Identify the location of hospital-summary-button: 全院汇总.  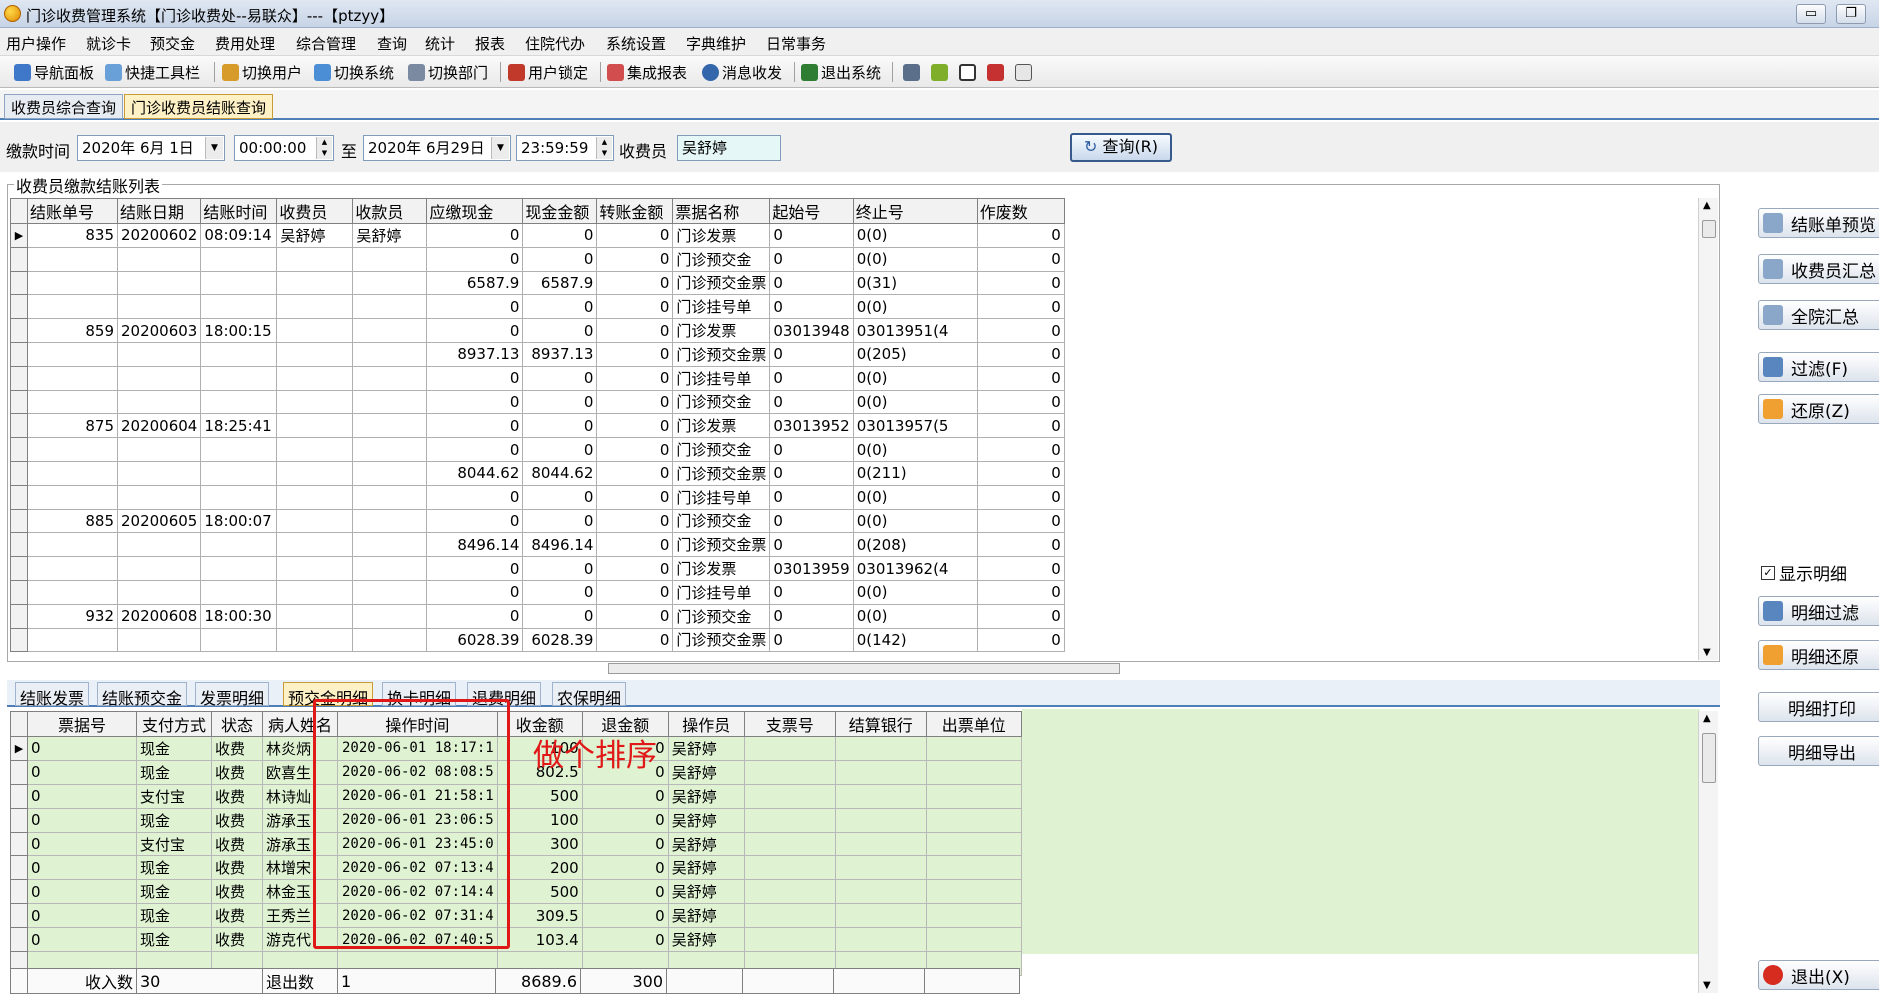
(1818, 315).